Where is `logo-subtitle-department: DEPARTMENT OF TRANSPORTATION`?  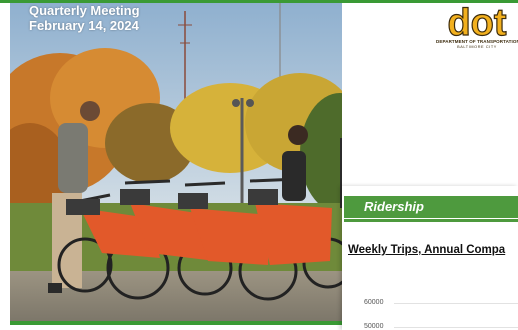
logo-subtitle-department: DEPARTMENT OF TRANSPORTATION is located at coordinates (477, 41).